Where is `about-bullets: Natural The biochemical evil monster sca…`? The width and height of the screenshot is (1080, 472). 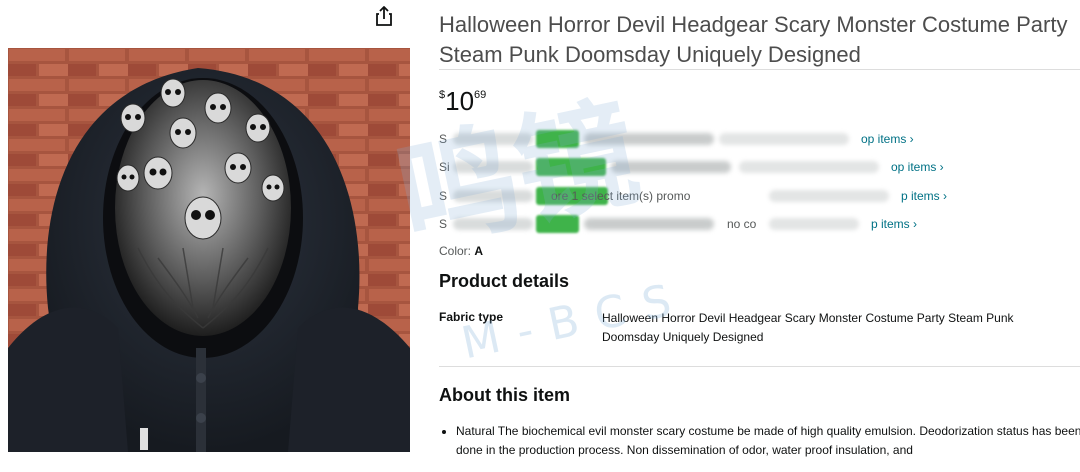
about-bullets: Natural The biochemical evil monster sca… is located at coordinates (759, 441).